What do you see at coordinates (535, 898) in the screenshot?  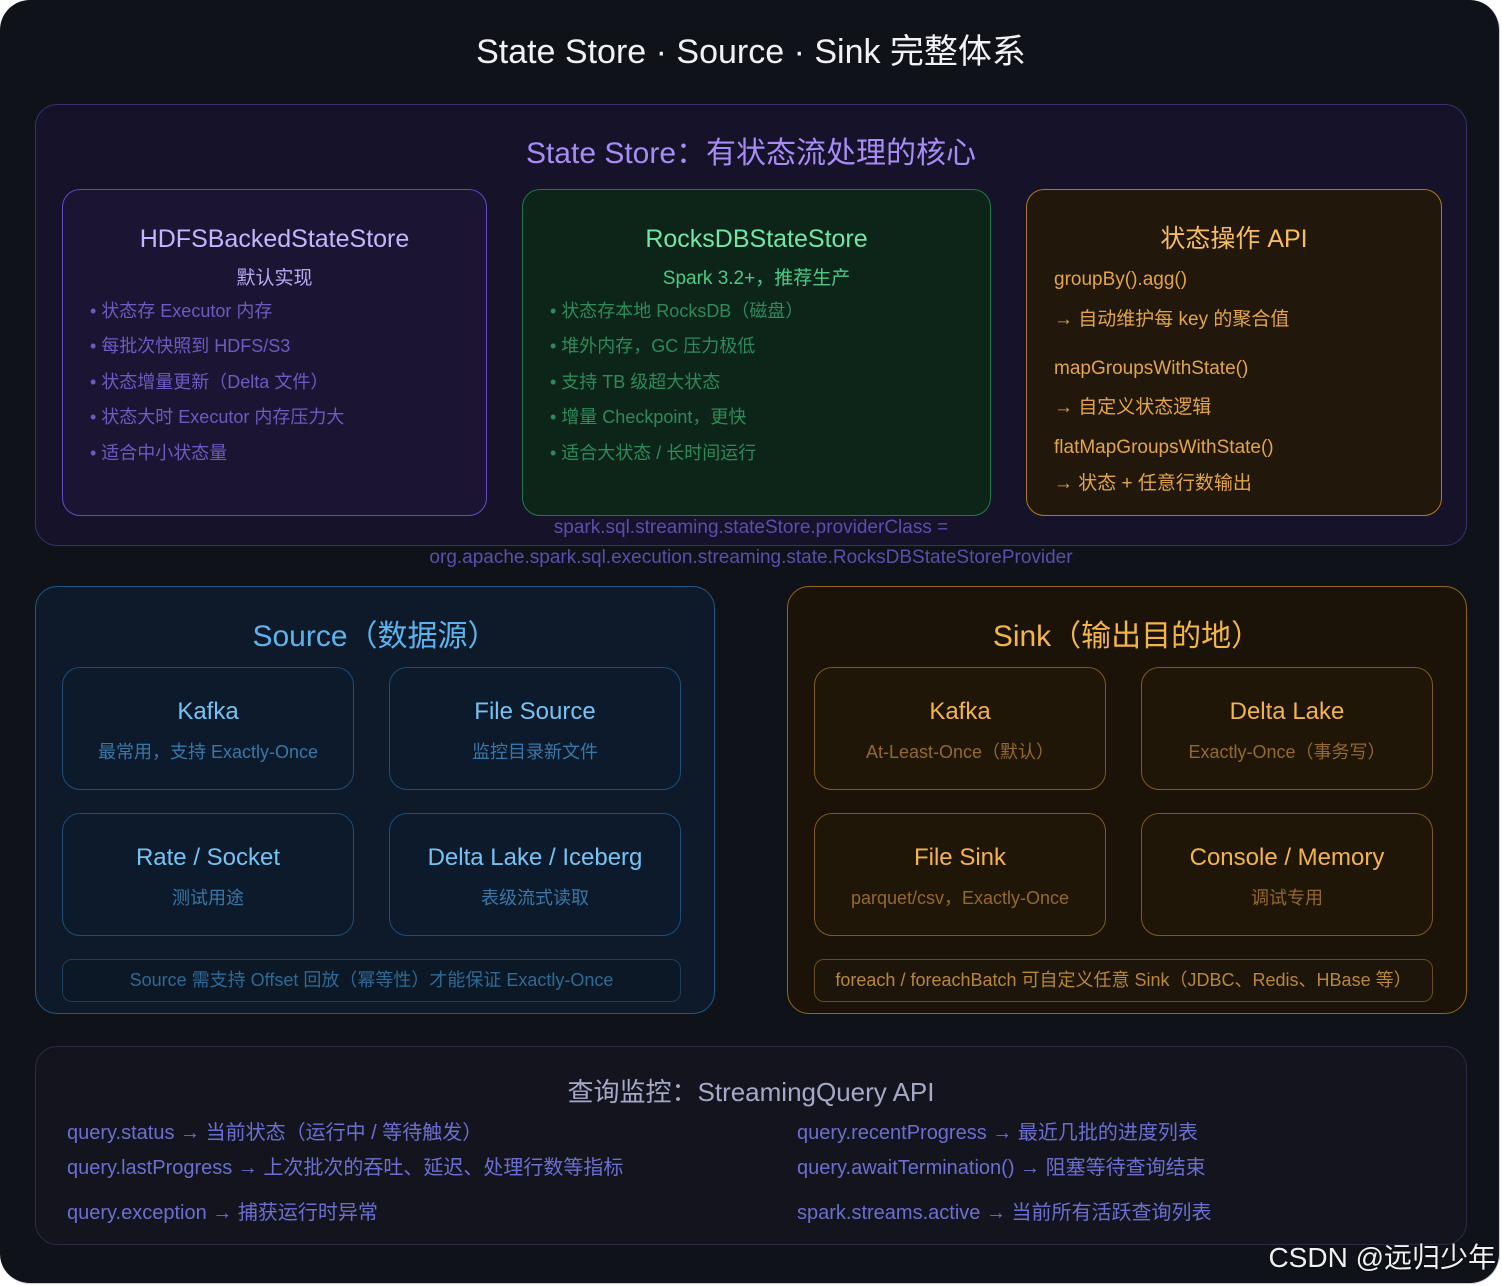 I see `source-card-subtitle: 表级流式读取` at bounding box center [535, 898].